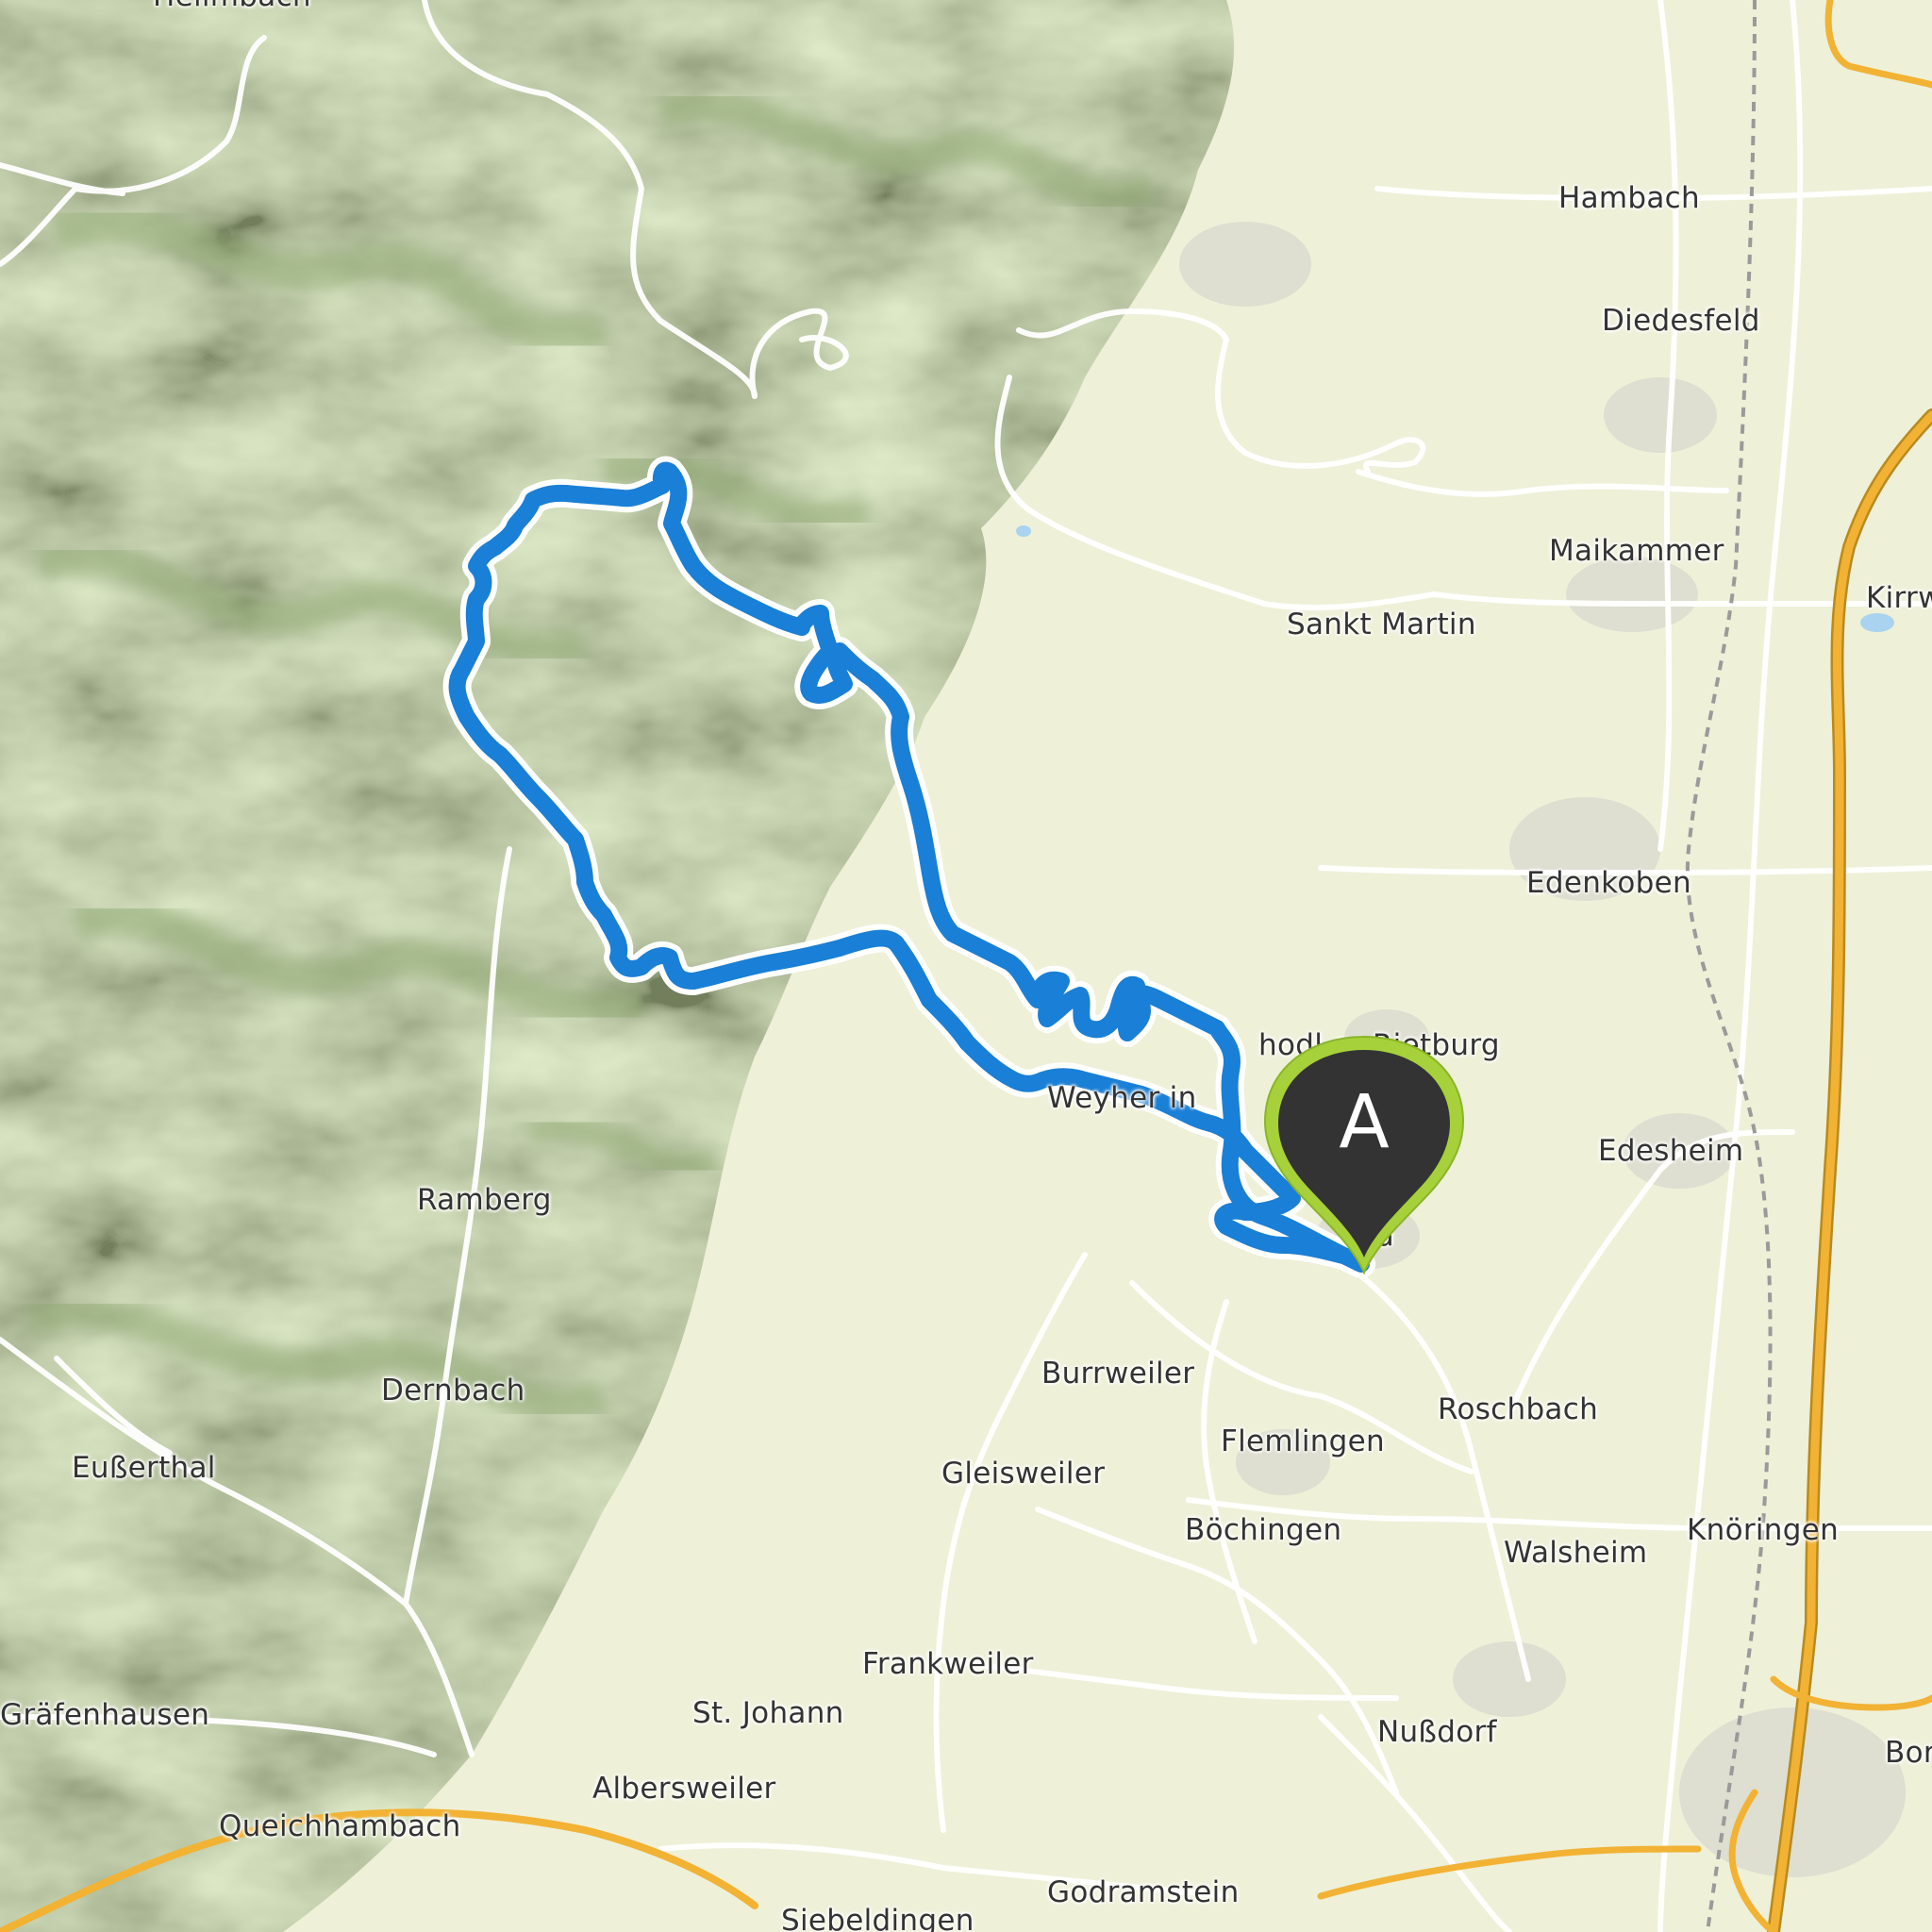 The image size is (1932, 1932). I want to click on place-label-frankweiler: Frankweiler, so click(948, 1664).